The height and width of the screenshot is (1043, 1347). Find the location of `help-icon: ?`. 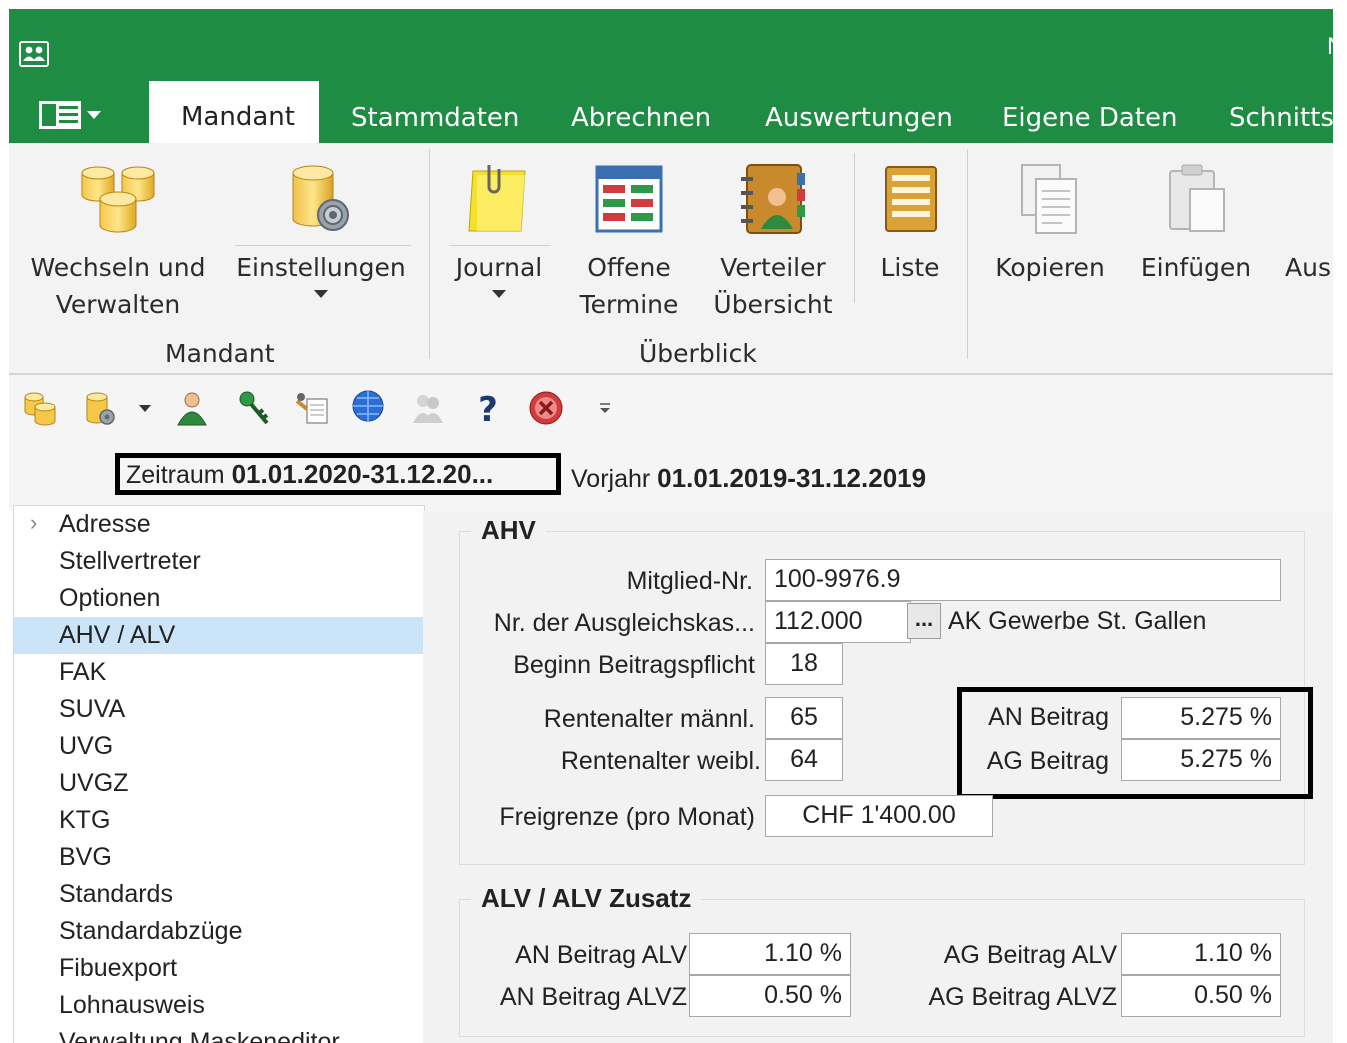

help-icon: ? is located at coordinates (488, 408).